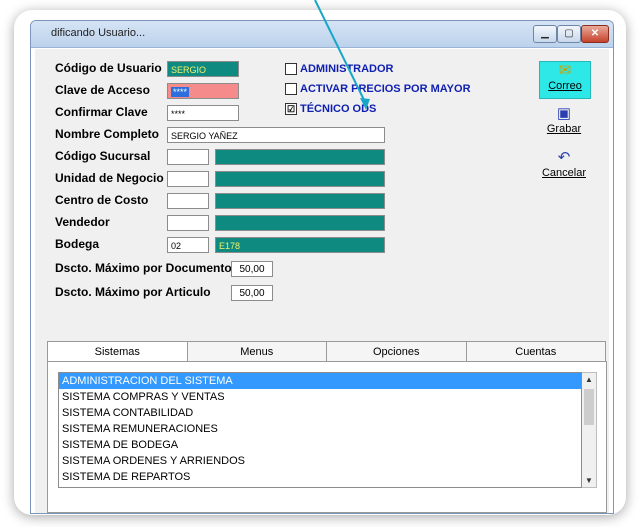 The image size is (643, 527). What do you see at coordinates (320, 461) in the screenshot?
I see `list-item: SISTEMA ORDENES Y ARRIENDOS` at bounding box center [320, 461].